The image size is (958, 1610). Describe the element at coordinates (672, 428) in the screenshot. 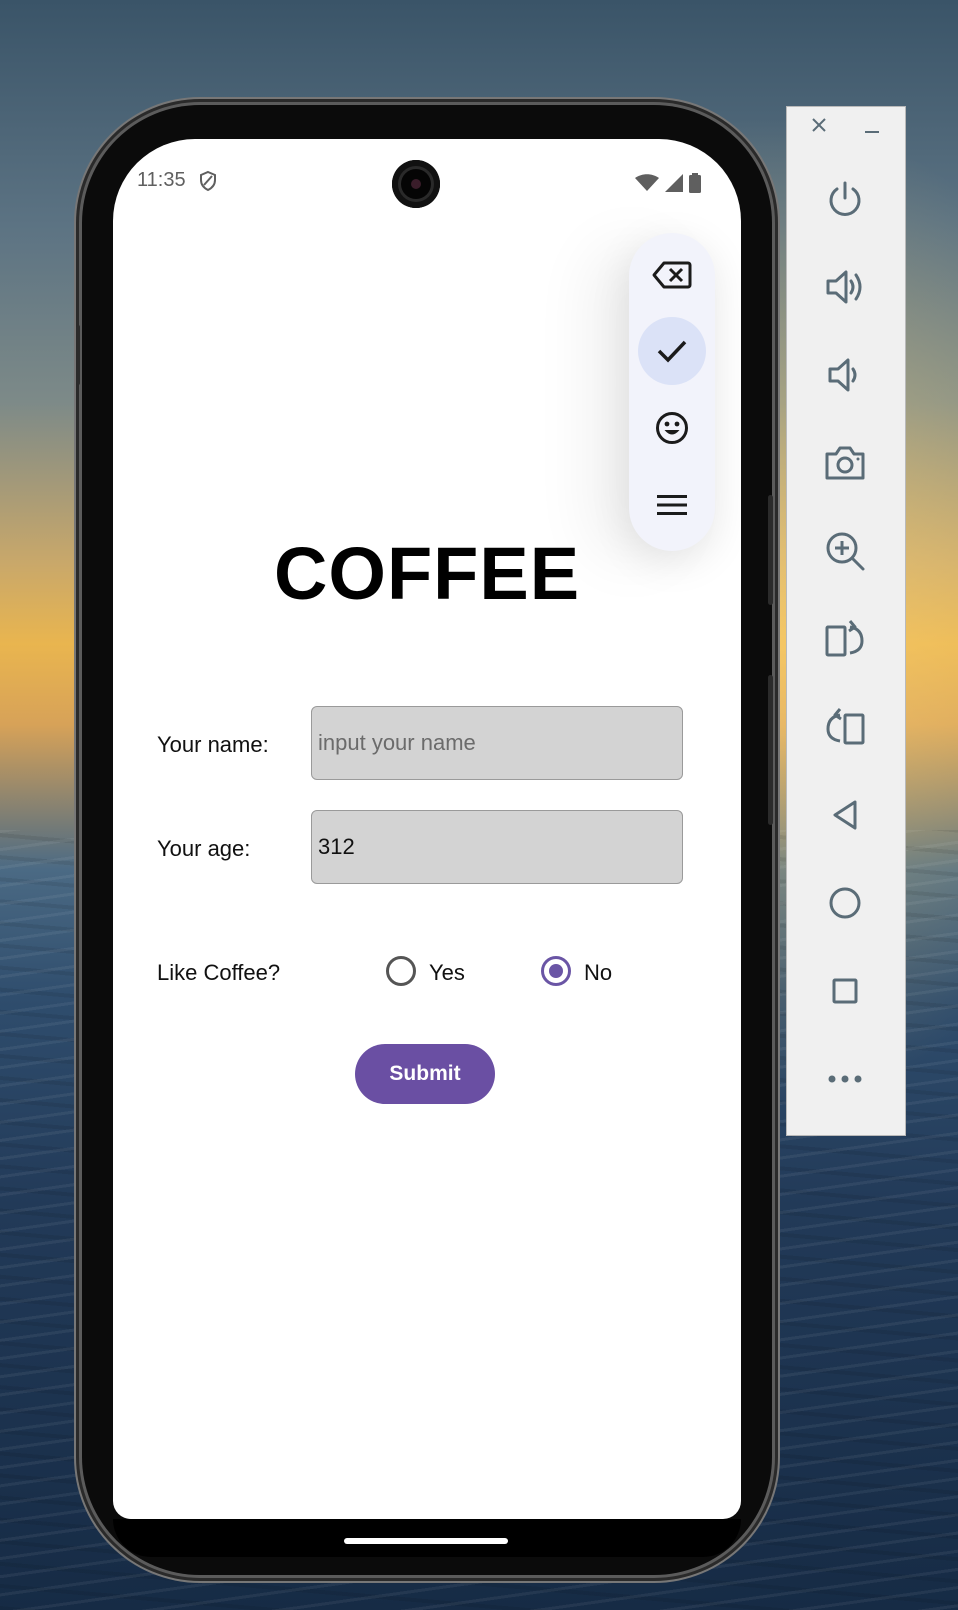

I see `emoji-icon` at that location.